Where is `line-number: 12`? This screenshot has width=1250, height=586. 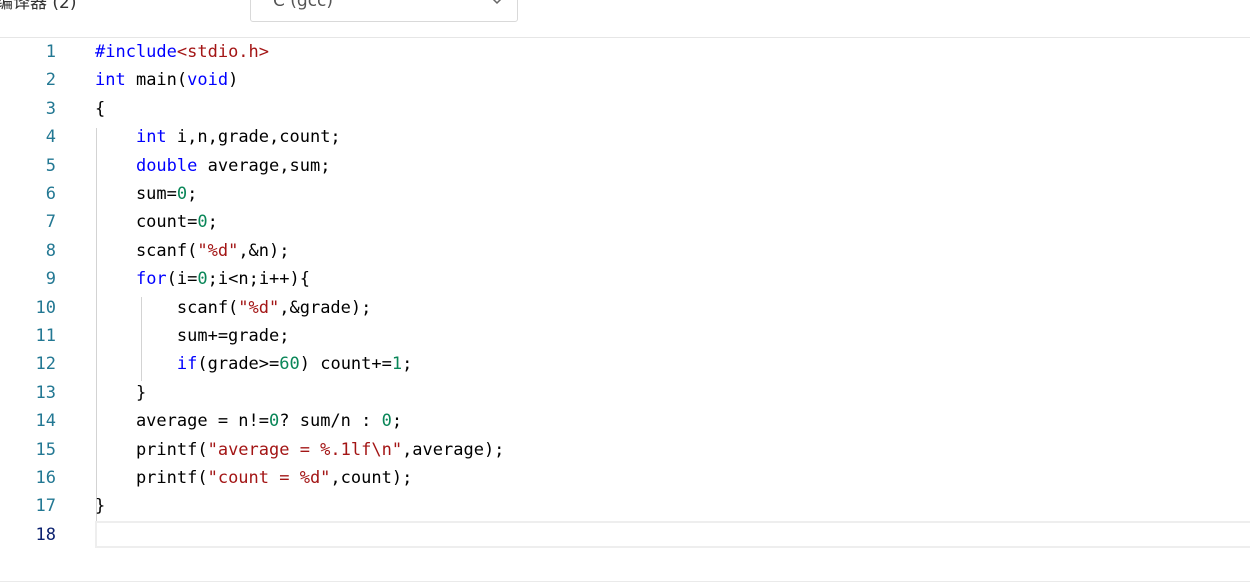
line-number: 12 is located at coordinates (45, 364).